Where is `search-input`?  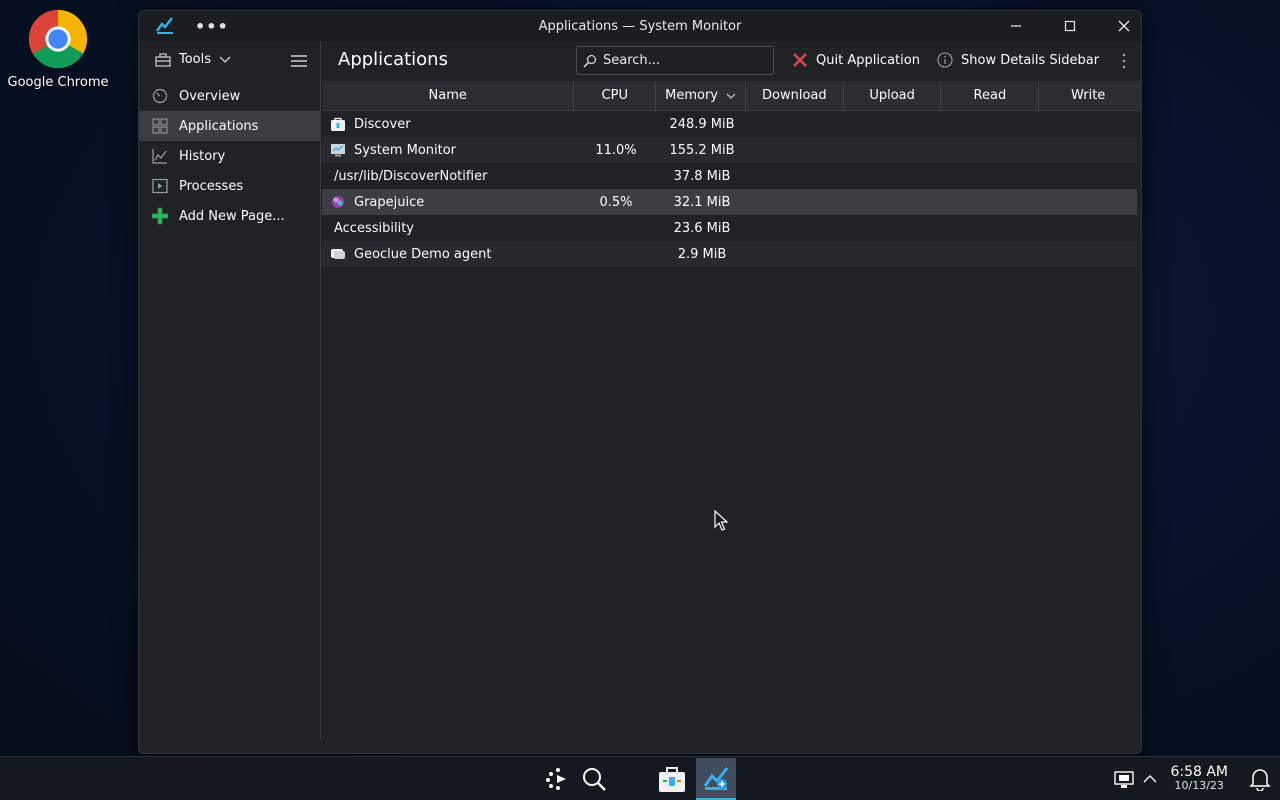 search-input is located at coordinates (683, 60).